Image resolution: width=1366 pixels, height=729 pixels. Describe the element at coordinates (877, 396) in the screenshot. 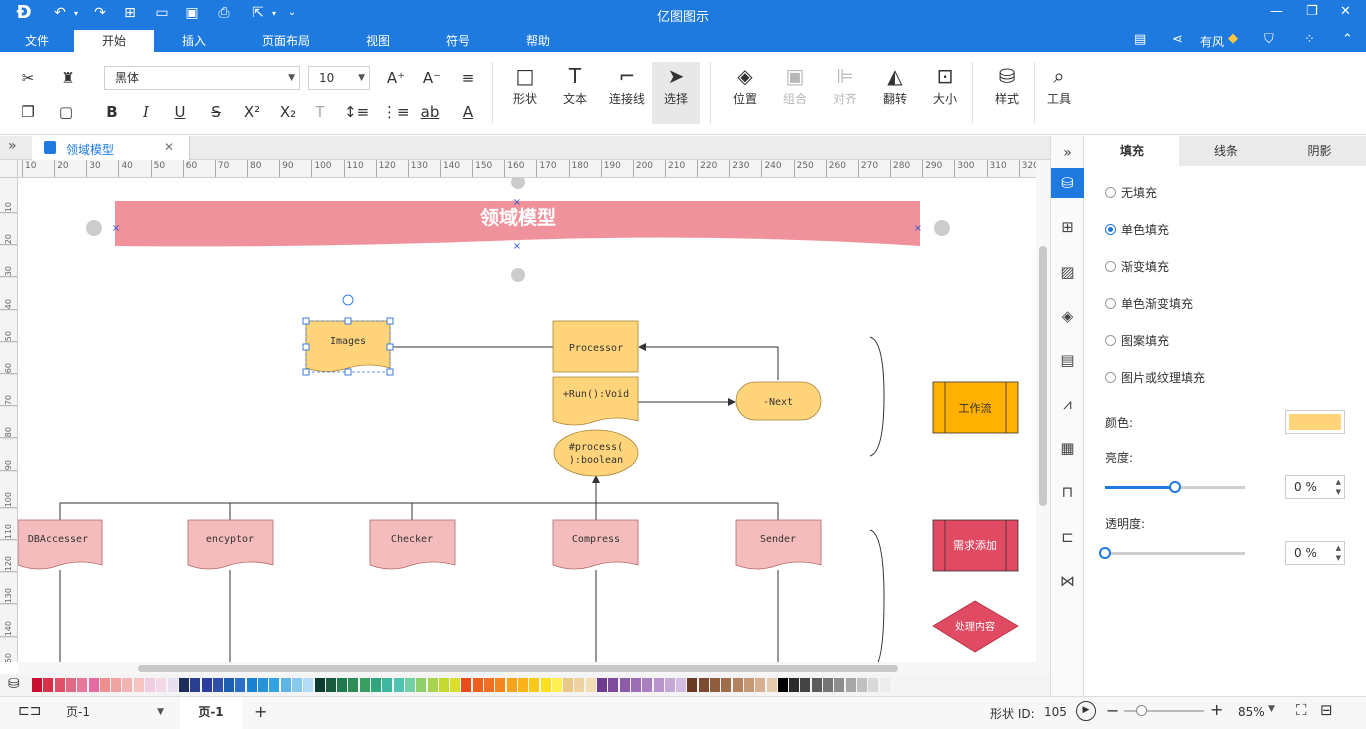

I see `bracket-shape` at that location.